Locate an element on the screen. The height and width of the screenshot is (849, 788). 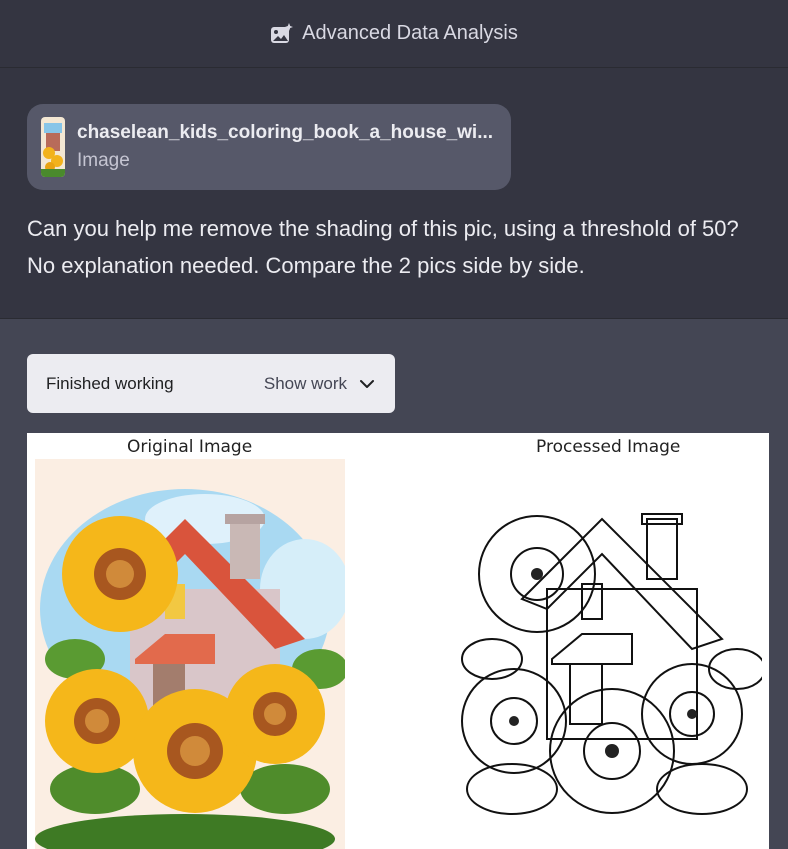
code-execution-status: Finished working Show work is located at coordinates (211, 383).